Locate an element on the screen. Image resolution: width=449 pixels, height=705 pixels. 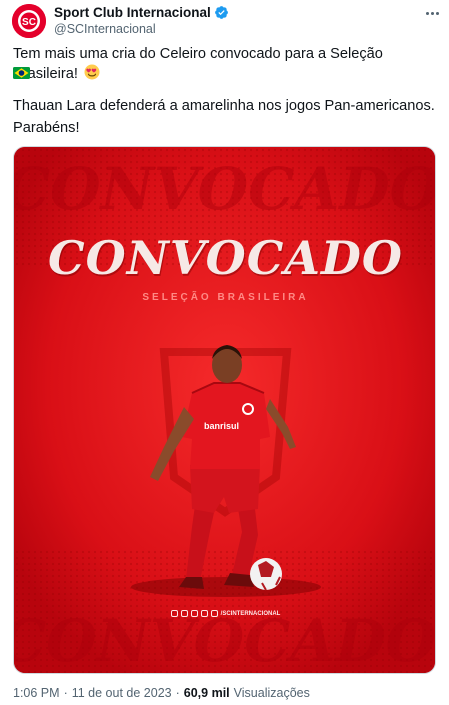
media-subheadline: SELEÇÃO BRASILEIRA is located at coordinates (225, 297).